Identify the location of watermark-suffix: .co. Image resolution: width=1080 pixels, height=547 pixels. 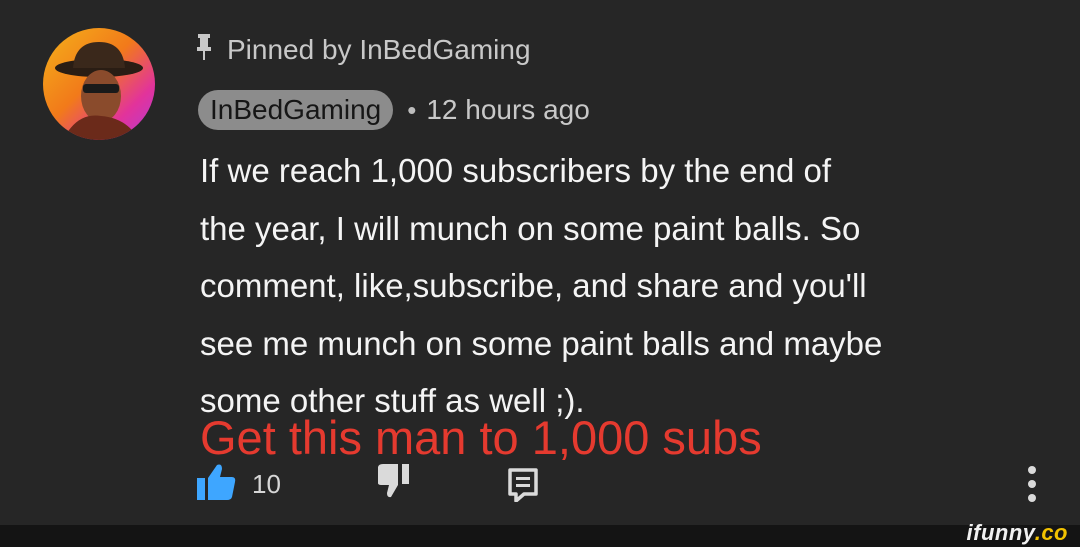
(1051, 532).